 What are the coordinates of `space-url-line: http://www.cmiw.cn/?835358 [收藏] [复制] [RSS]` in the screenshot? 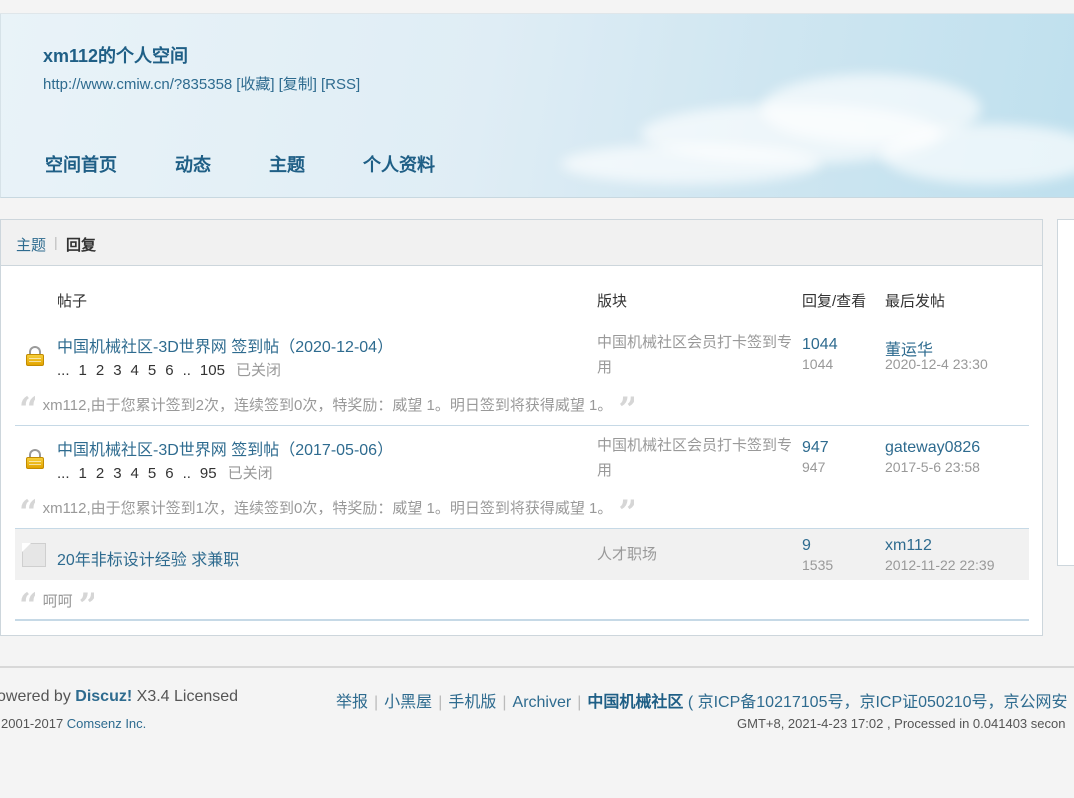 It's located at (203, 83).